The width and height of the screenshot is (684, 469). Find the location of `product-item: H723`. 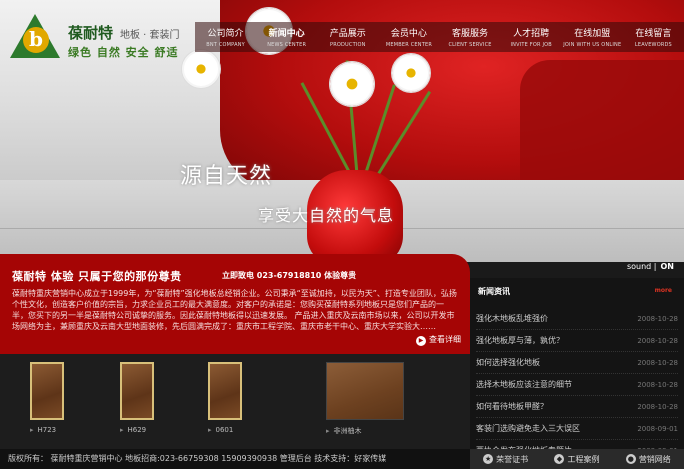

product-item: H723 is located at coordinates (47, 398).